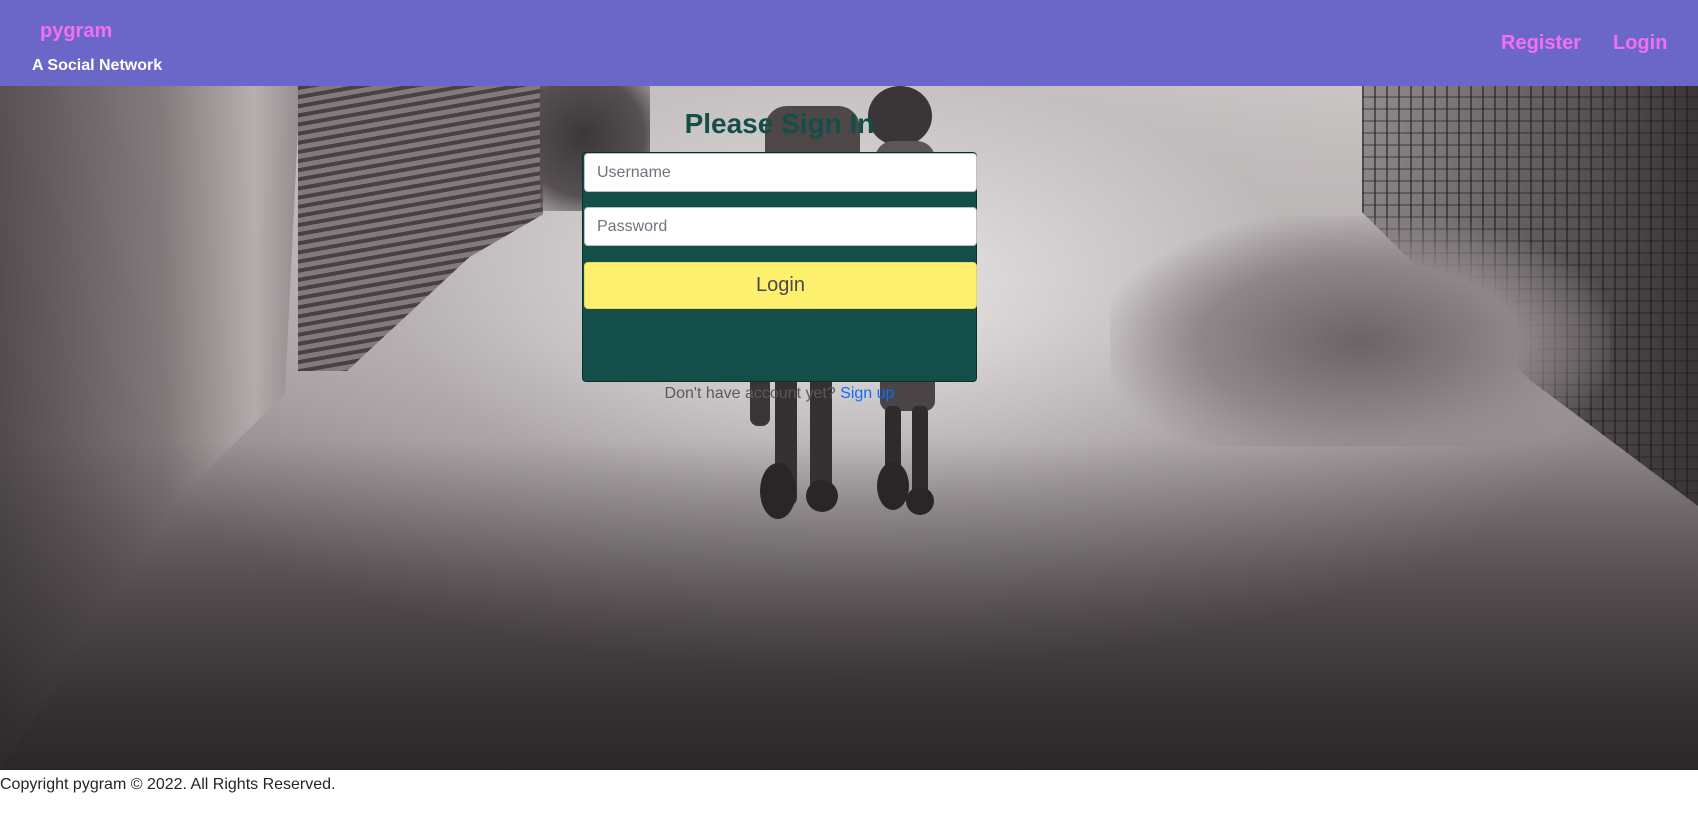 The height and width of the screenshot is (813, 1698). What do you see at coordinates (1360, 331) in the screenshot?
I see `photo-grass` at bounding box center [1360, 331].